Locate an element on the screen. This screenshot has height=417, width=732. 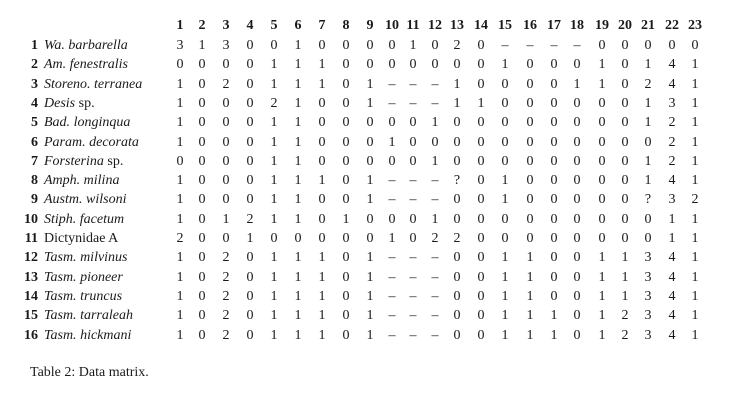
taxon-species: pioneer is located at coordinates (101, 277).